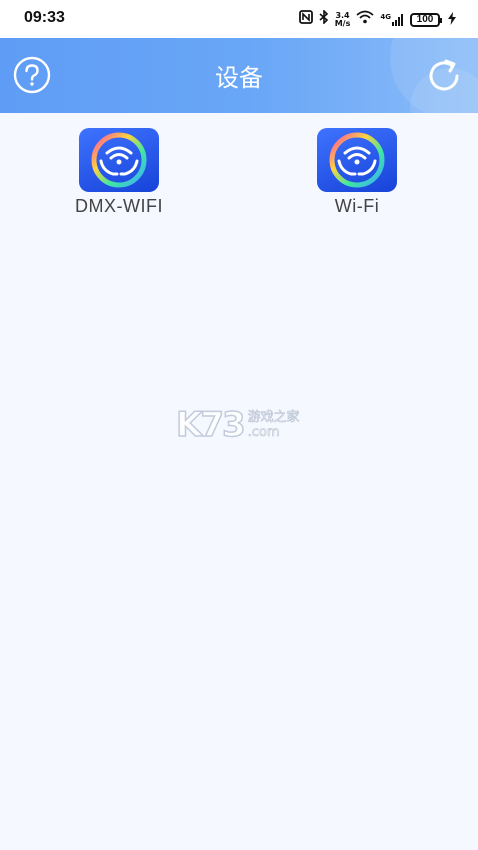 Image resolution: width=478 pixels, height=850 pixels. What do you see at coordinates (365, 19) in the screenshot?
I see `wifi-signal-icon` at bounding box center [365, 19].